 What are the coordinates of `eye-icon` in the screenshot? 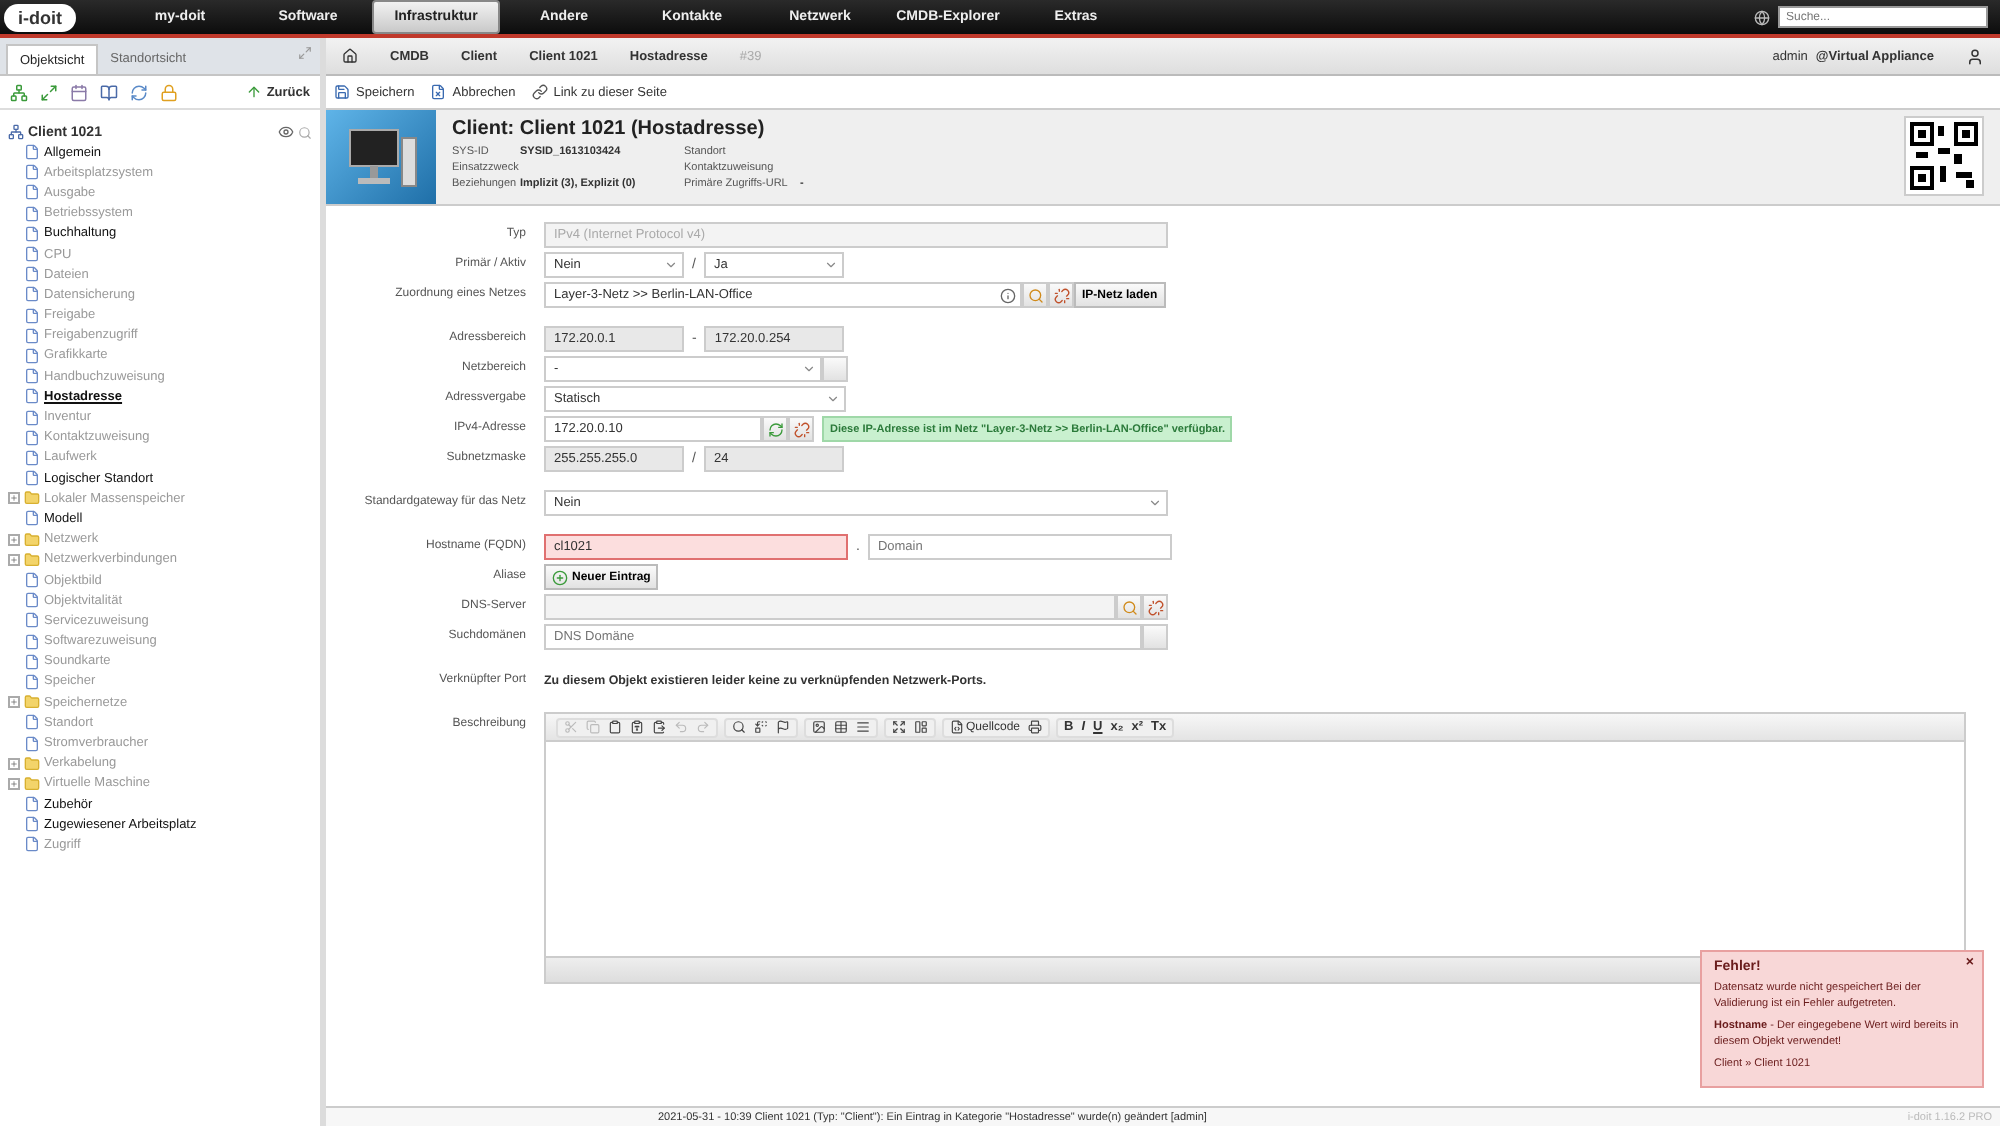 It's located at (286, 132).